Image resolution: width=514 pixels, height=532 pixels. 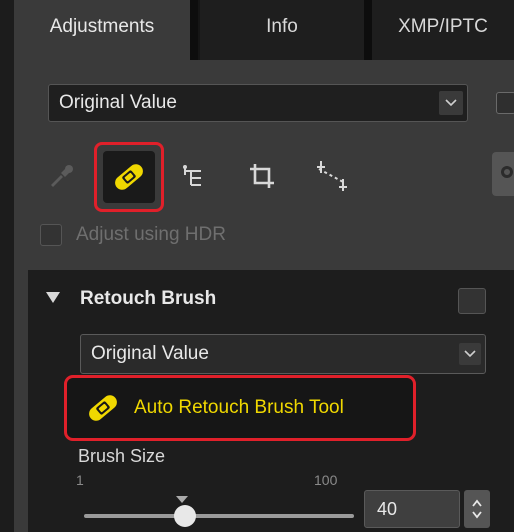 I want to click on color-picker-icon, so click(x=62, y=176).